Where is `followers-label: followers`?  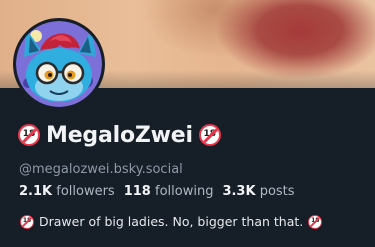
followers-label: followers is located at coordinates (85, 191).